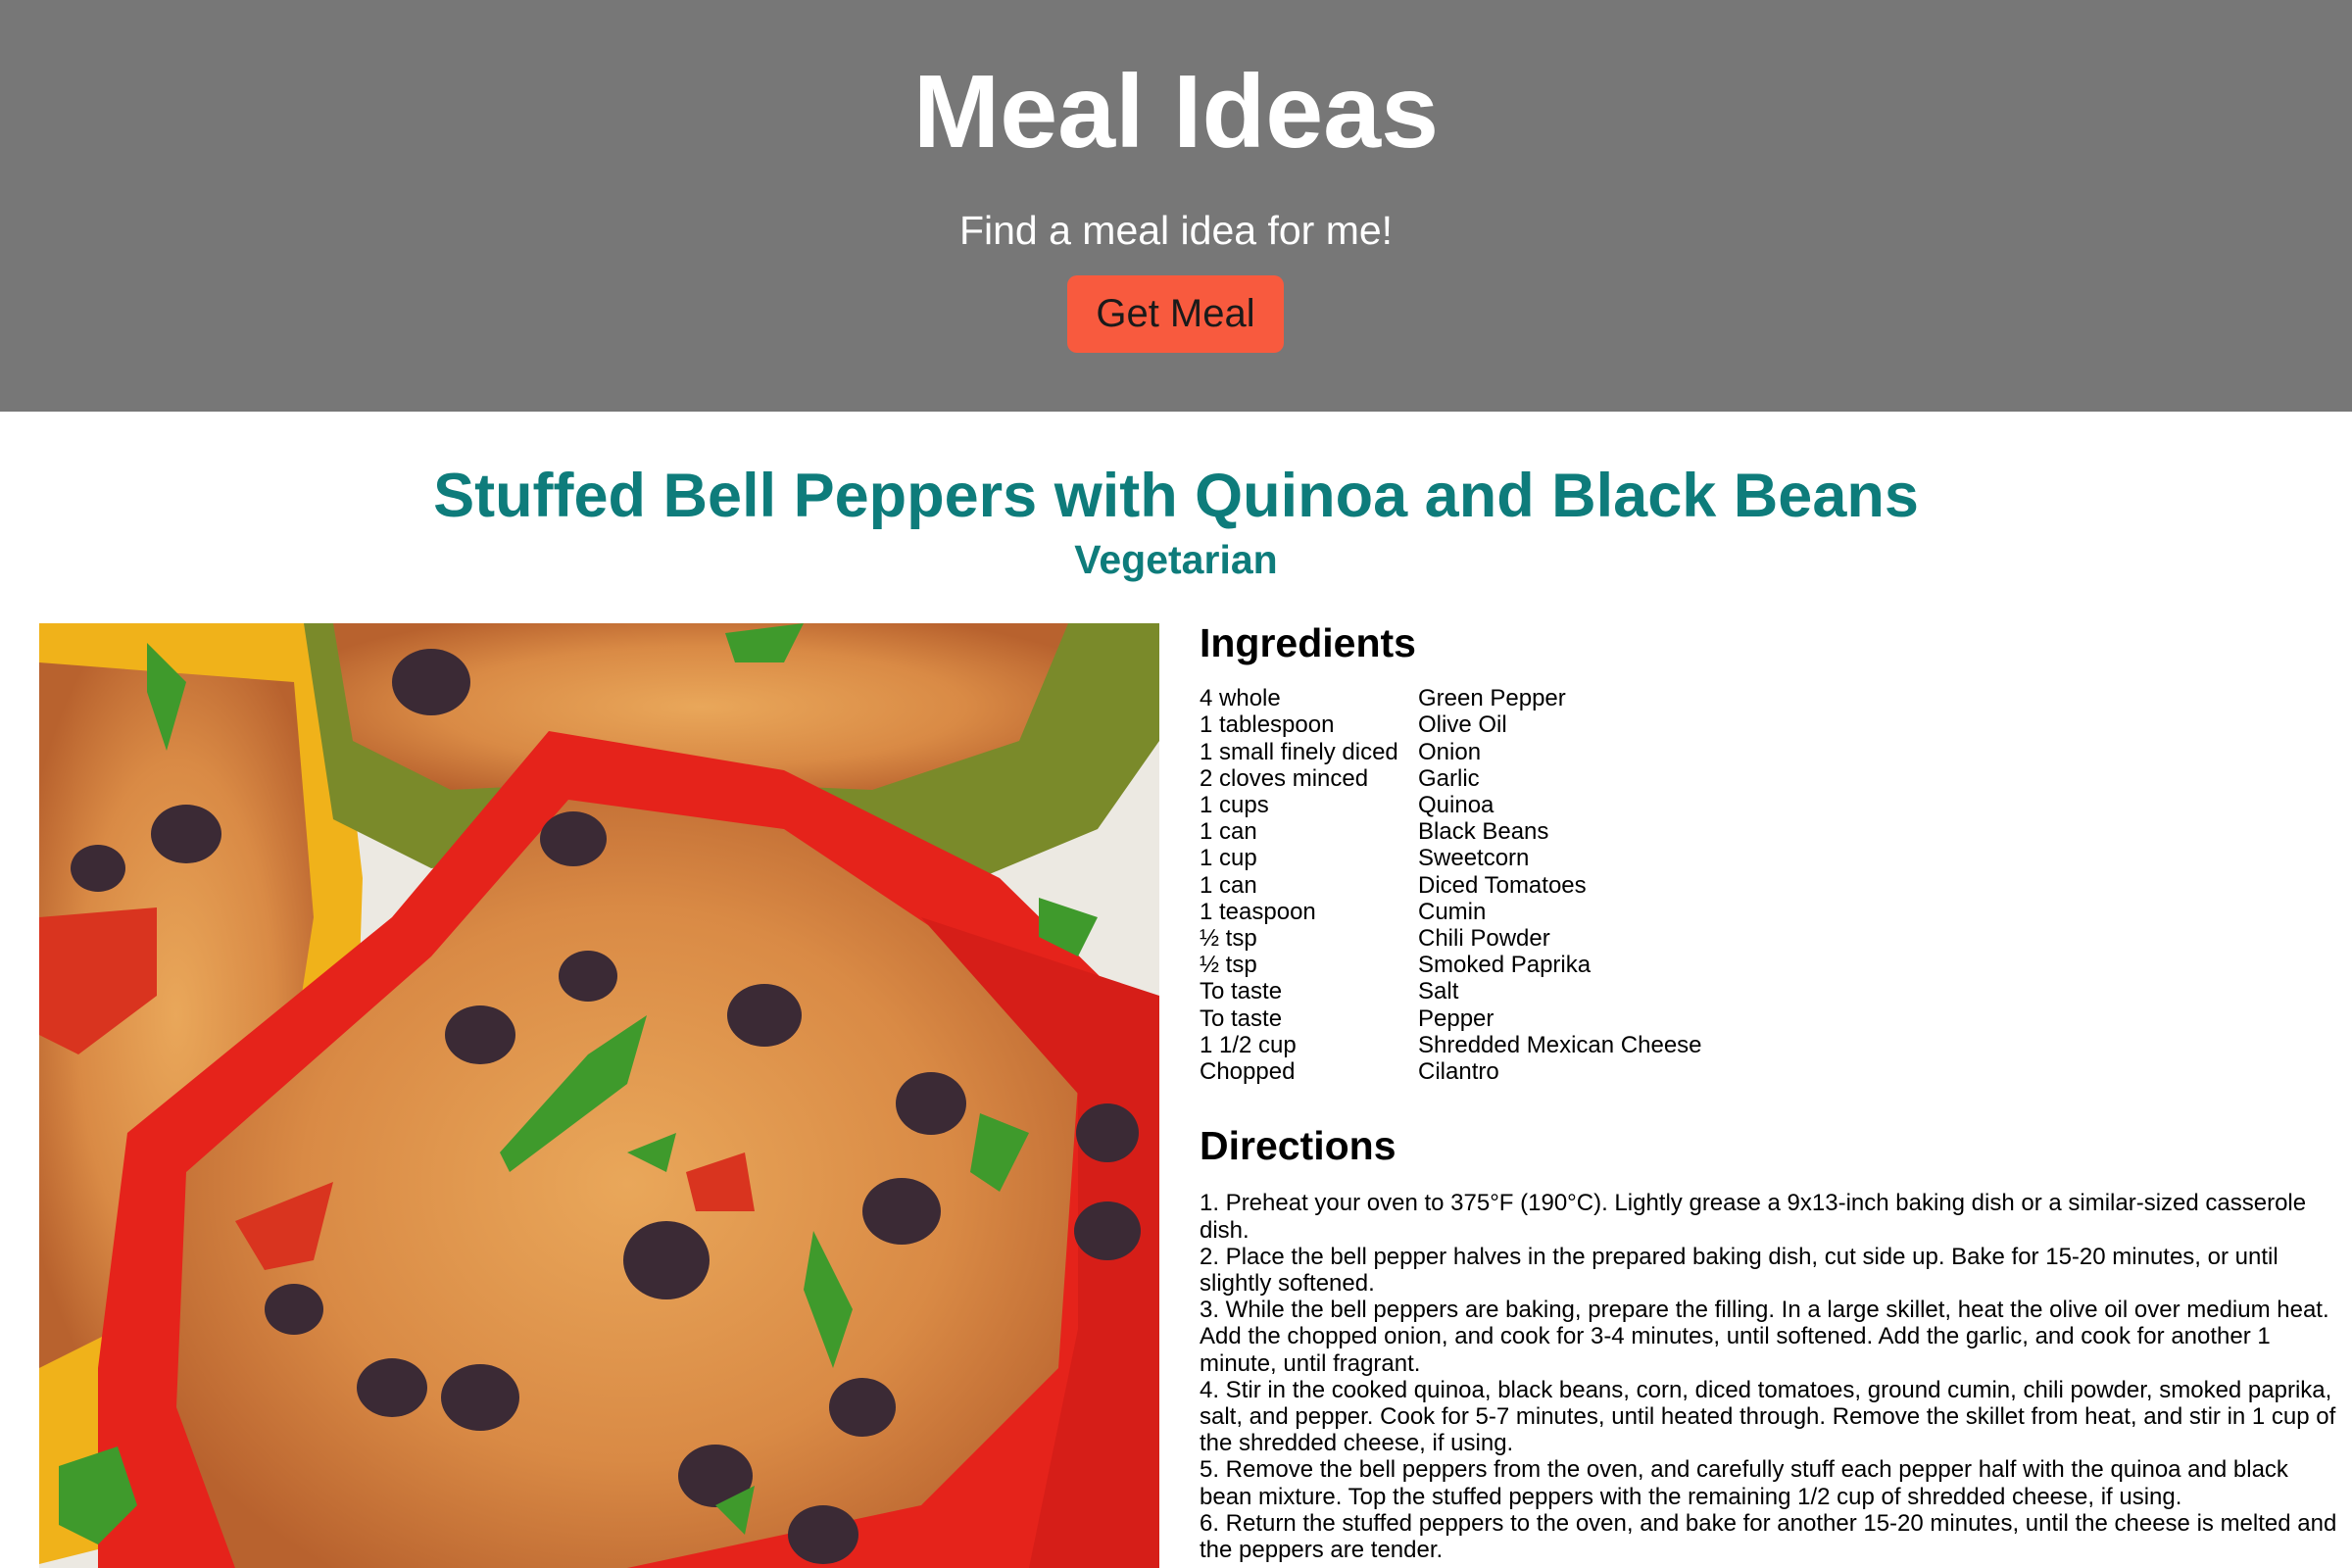 The image size is (2352, 1568). Describe the element at coordinates (1462, 725) in the screenshot. I see `ingredient-name: Olive Oil` at that location.